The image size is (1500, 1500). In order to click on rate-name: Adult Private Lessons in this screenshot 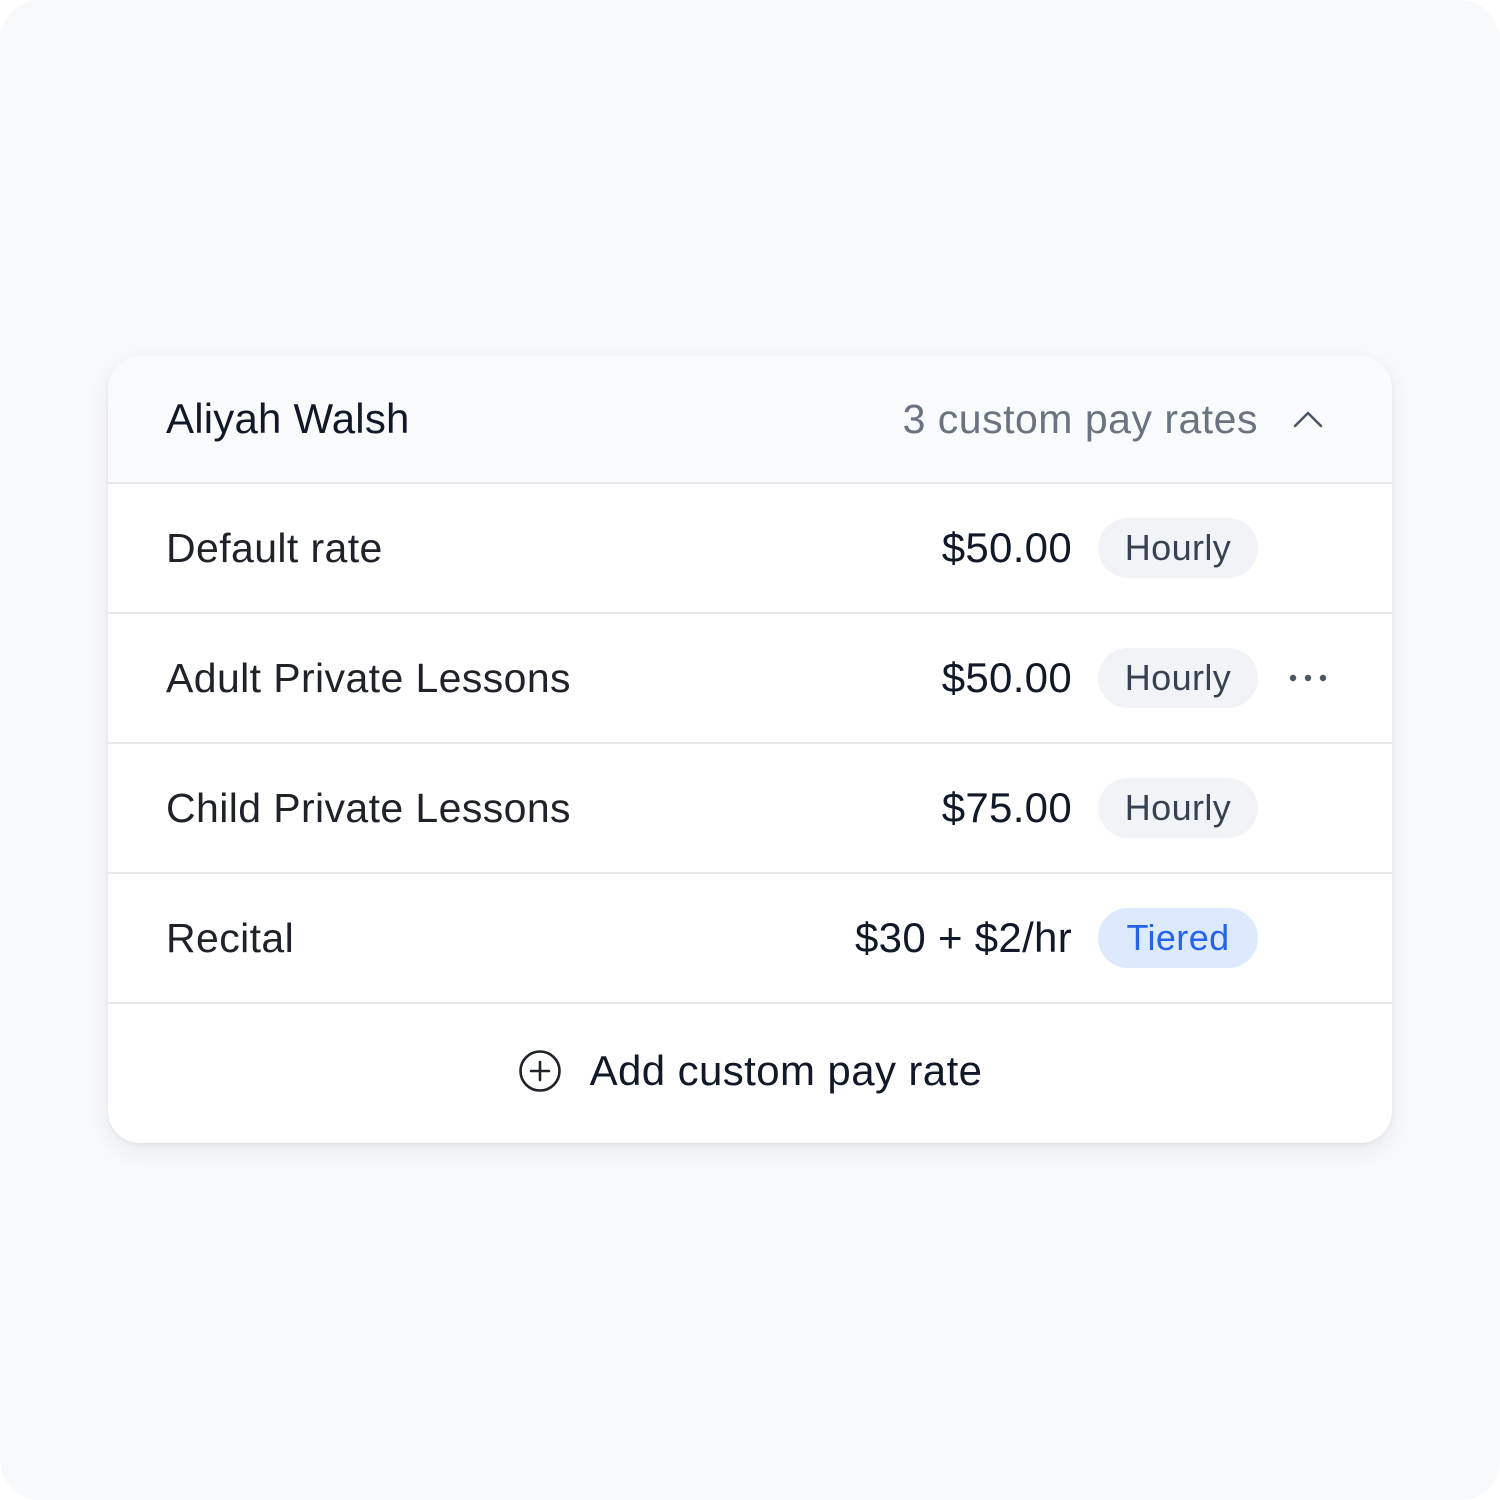, I will do `click(368, 677)`.